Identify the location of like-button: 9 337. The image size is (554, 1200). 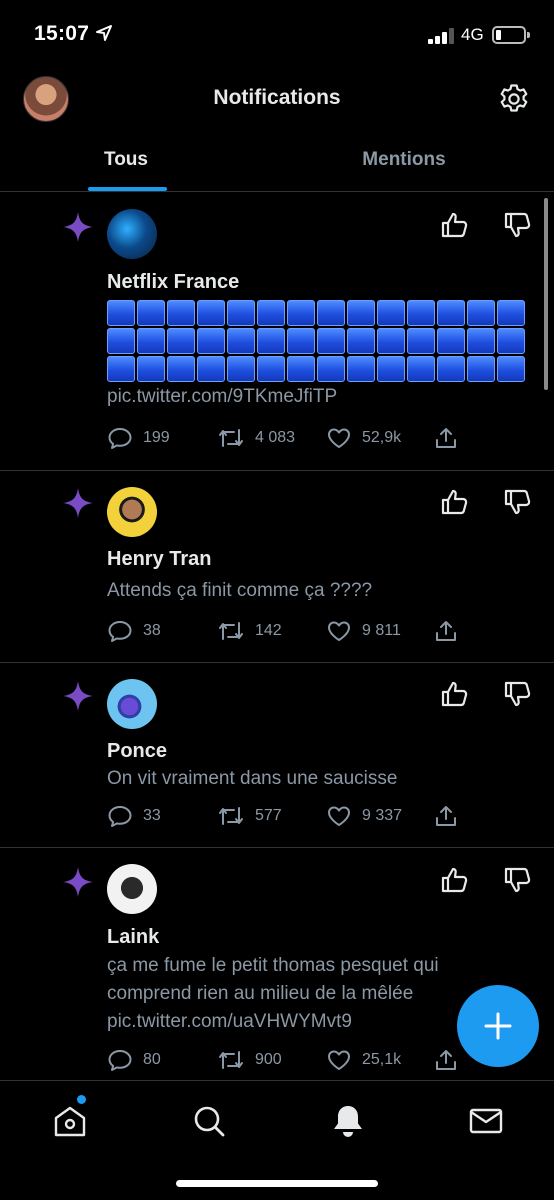
(364, 816).